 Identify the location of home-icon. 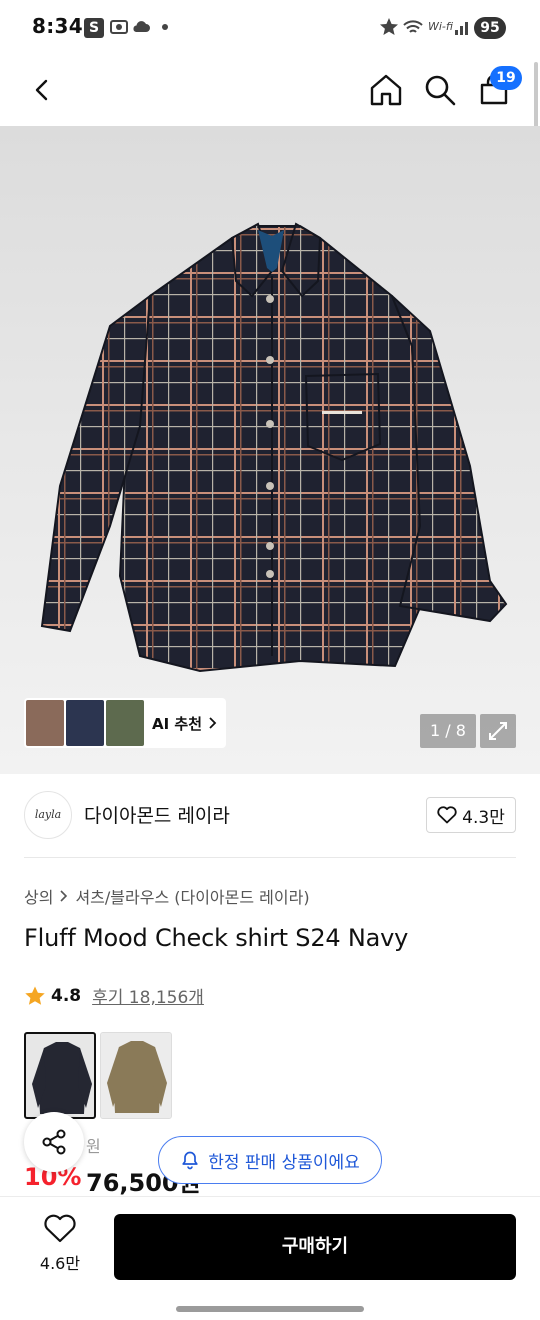
(386, 90).